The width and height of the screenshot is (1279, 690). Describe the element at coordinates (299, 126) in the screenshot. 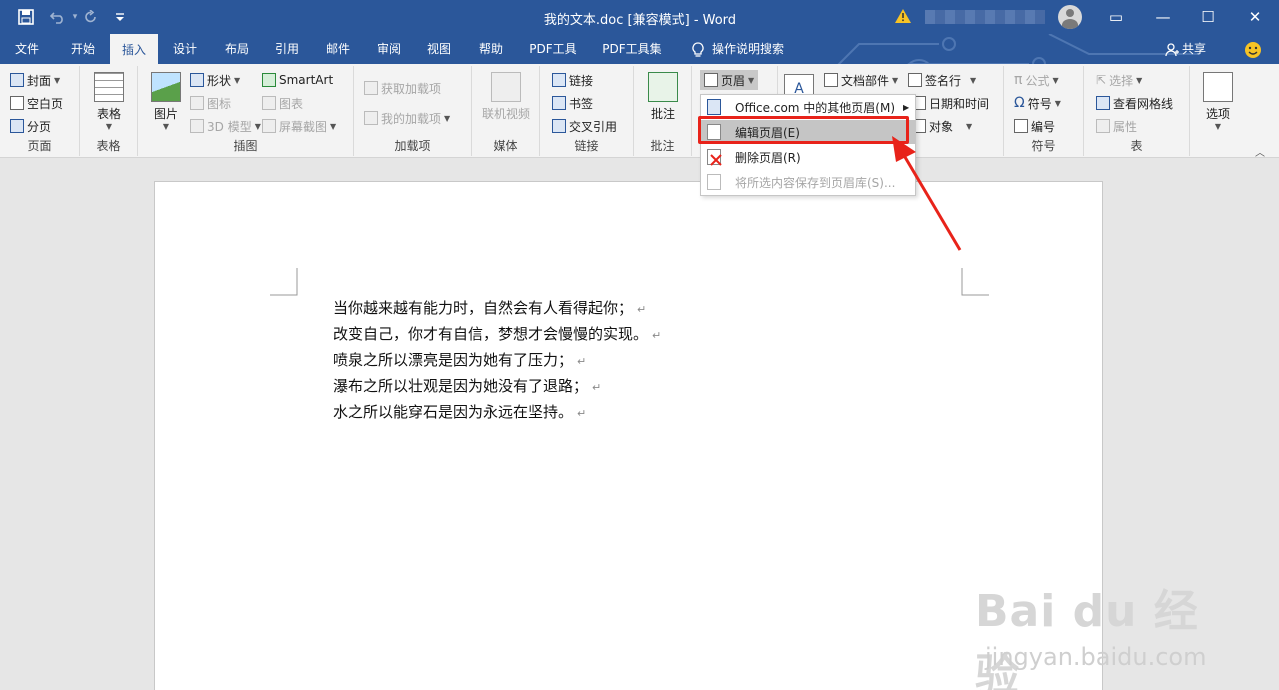

I see `screenshot-button: 屏幕截图 ▼` at that location.